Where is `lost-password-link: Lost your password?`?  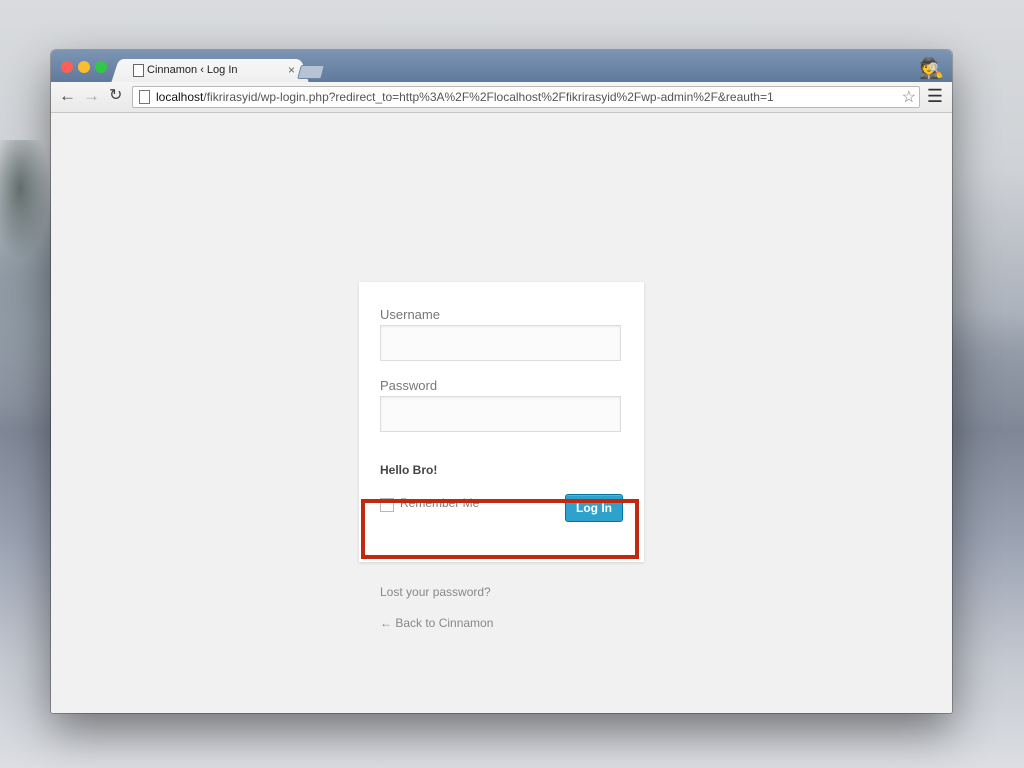
lost-password-link: Lost your password? is located at coordinates (435, 592).